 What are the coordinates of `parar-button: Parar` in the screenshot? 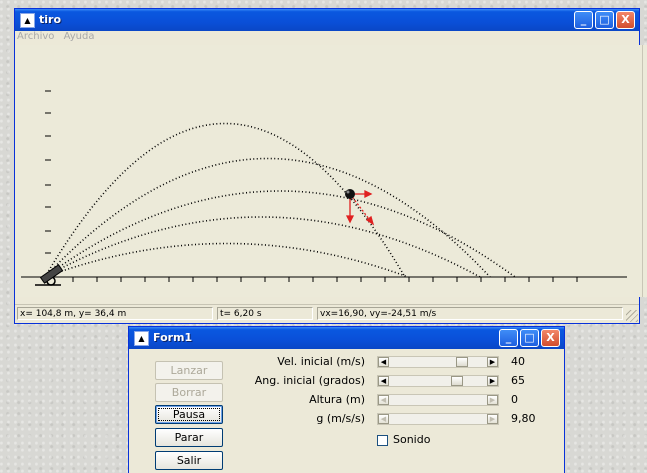 It's located at (189, 437).